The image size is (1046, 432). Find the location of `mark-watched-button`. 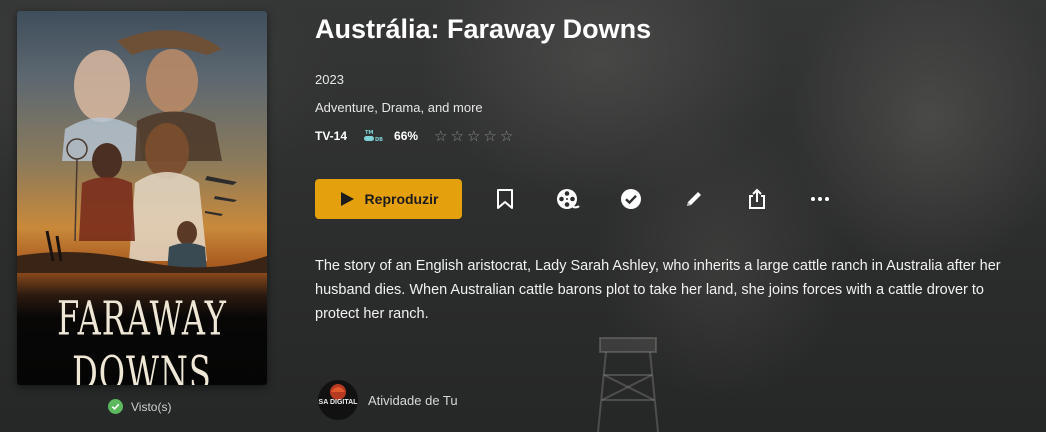

mark-watched-button is located at coordinates (631, 199).